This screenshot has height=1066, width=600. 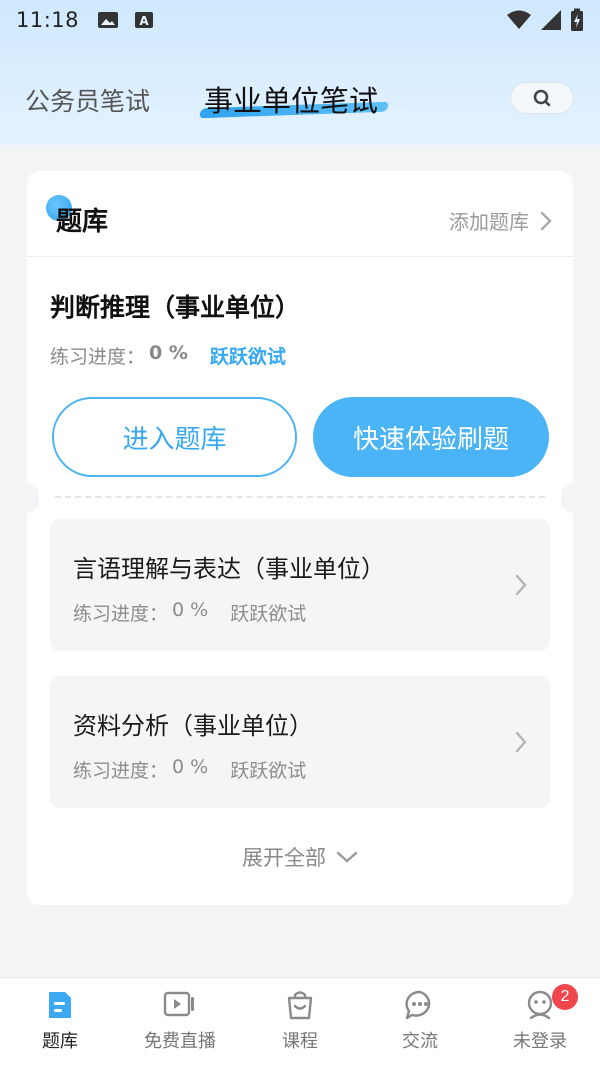 I want to click on tab-label: 免费直播, so click(x=180, y=1041).